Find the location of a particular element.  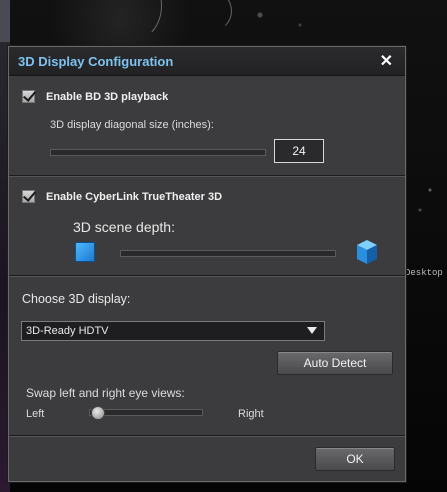

desktop-label: Desktop is located at coordinates (424, 273).